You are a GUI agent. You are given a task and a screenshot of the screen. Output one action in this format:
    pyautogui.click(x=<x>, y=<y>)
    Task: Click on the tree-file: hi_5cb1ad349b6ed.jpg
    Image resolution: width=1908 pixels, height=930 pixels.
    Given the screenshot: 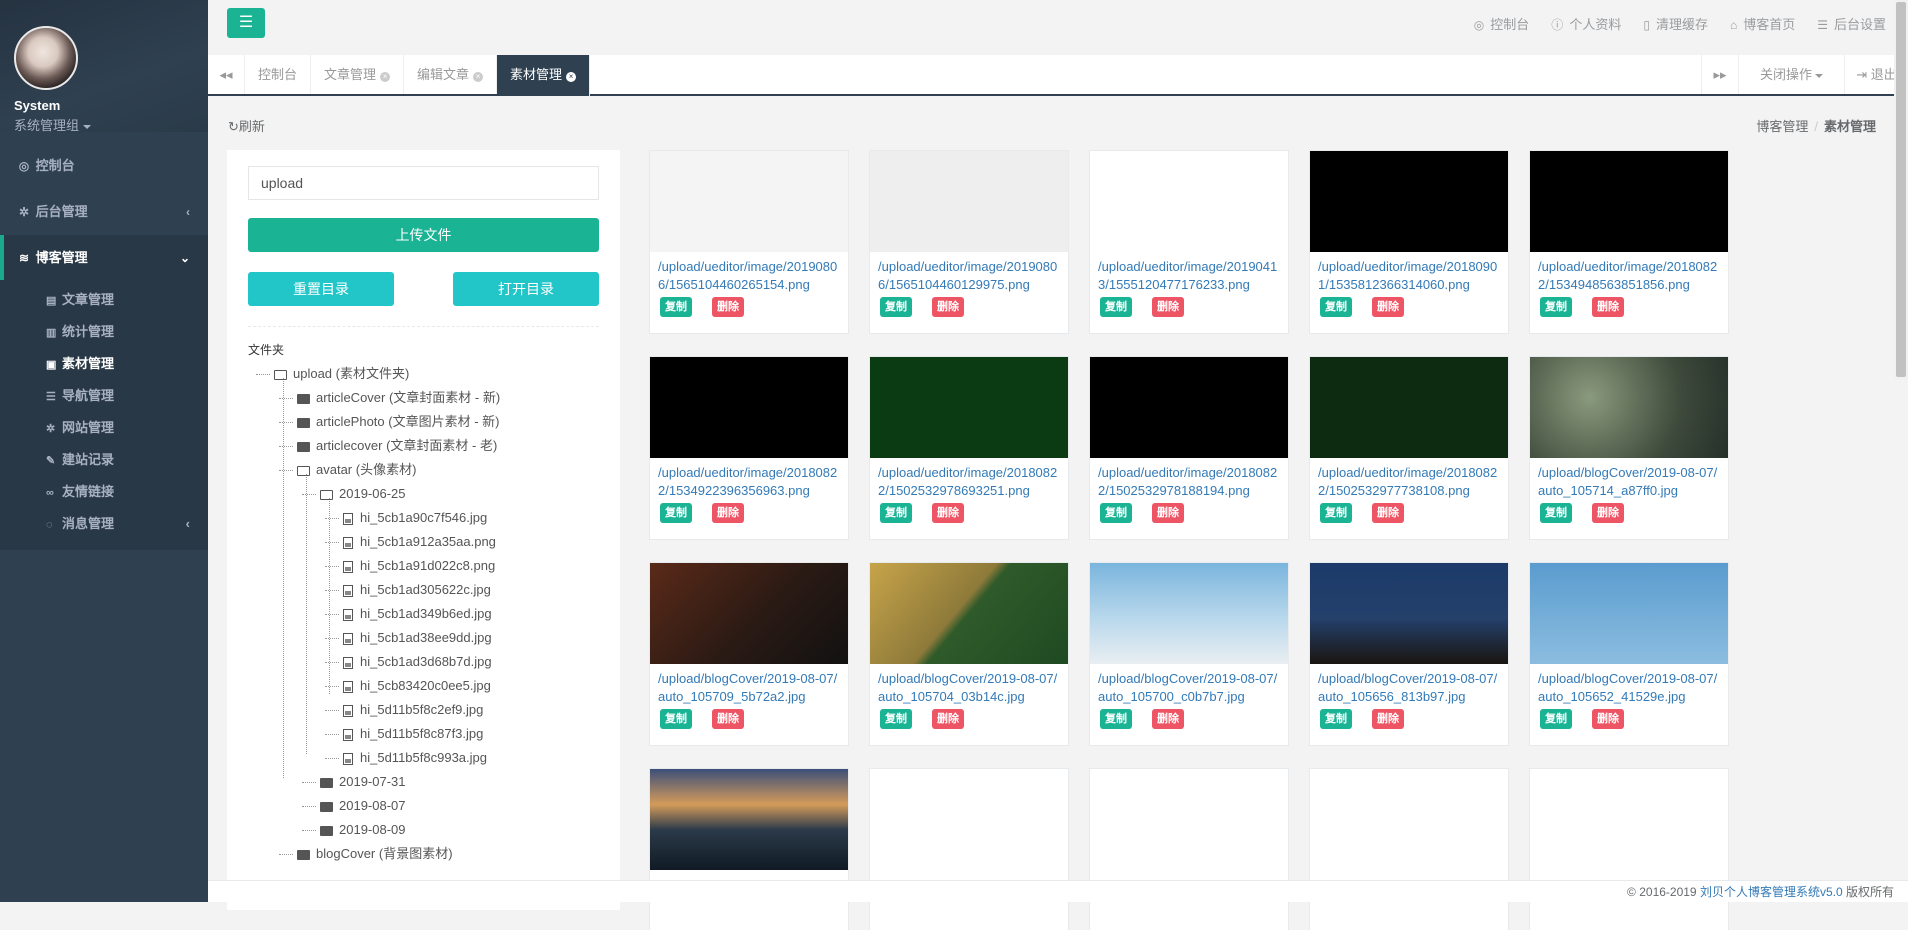 What is the action you would take?
    pyautogui.click(x=423, y=614)
    